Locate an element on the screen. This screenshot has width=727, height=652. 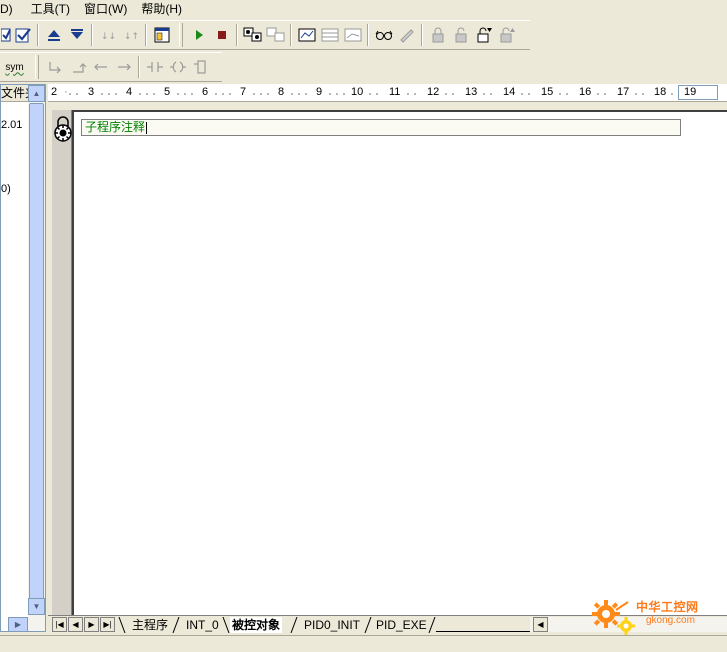
program-status-icon is located at coordinates (253, 35).